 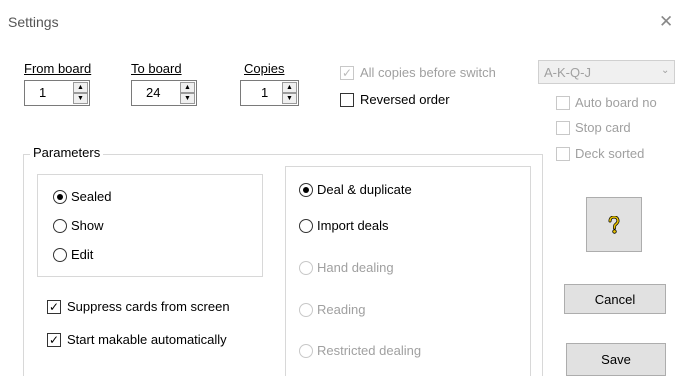 I want to click on reversed-order-label: Reversed order, so click(x=405, y=99).